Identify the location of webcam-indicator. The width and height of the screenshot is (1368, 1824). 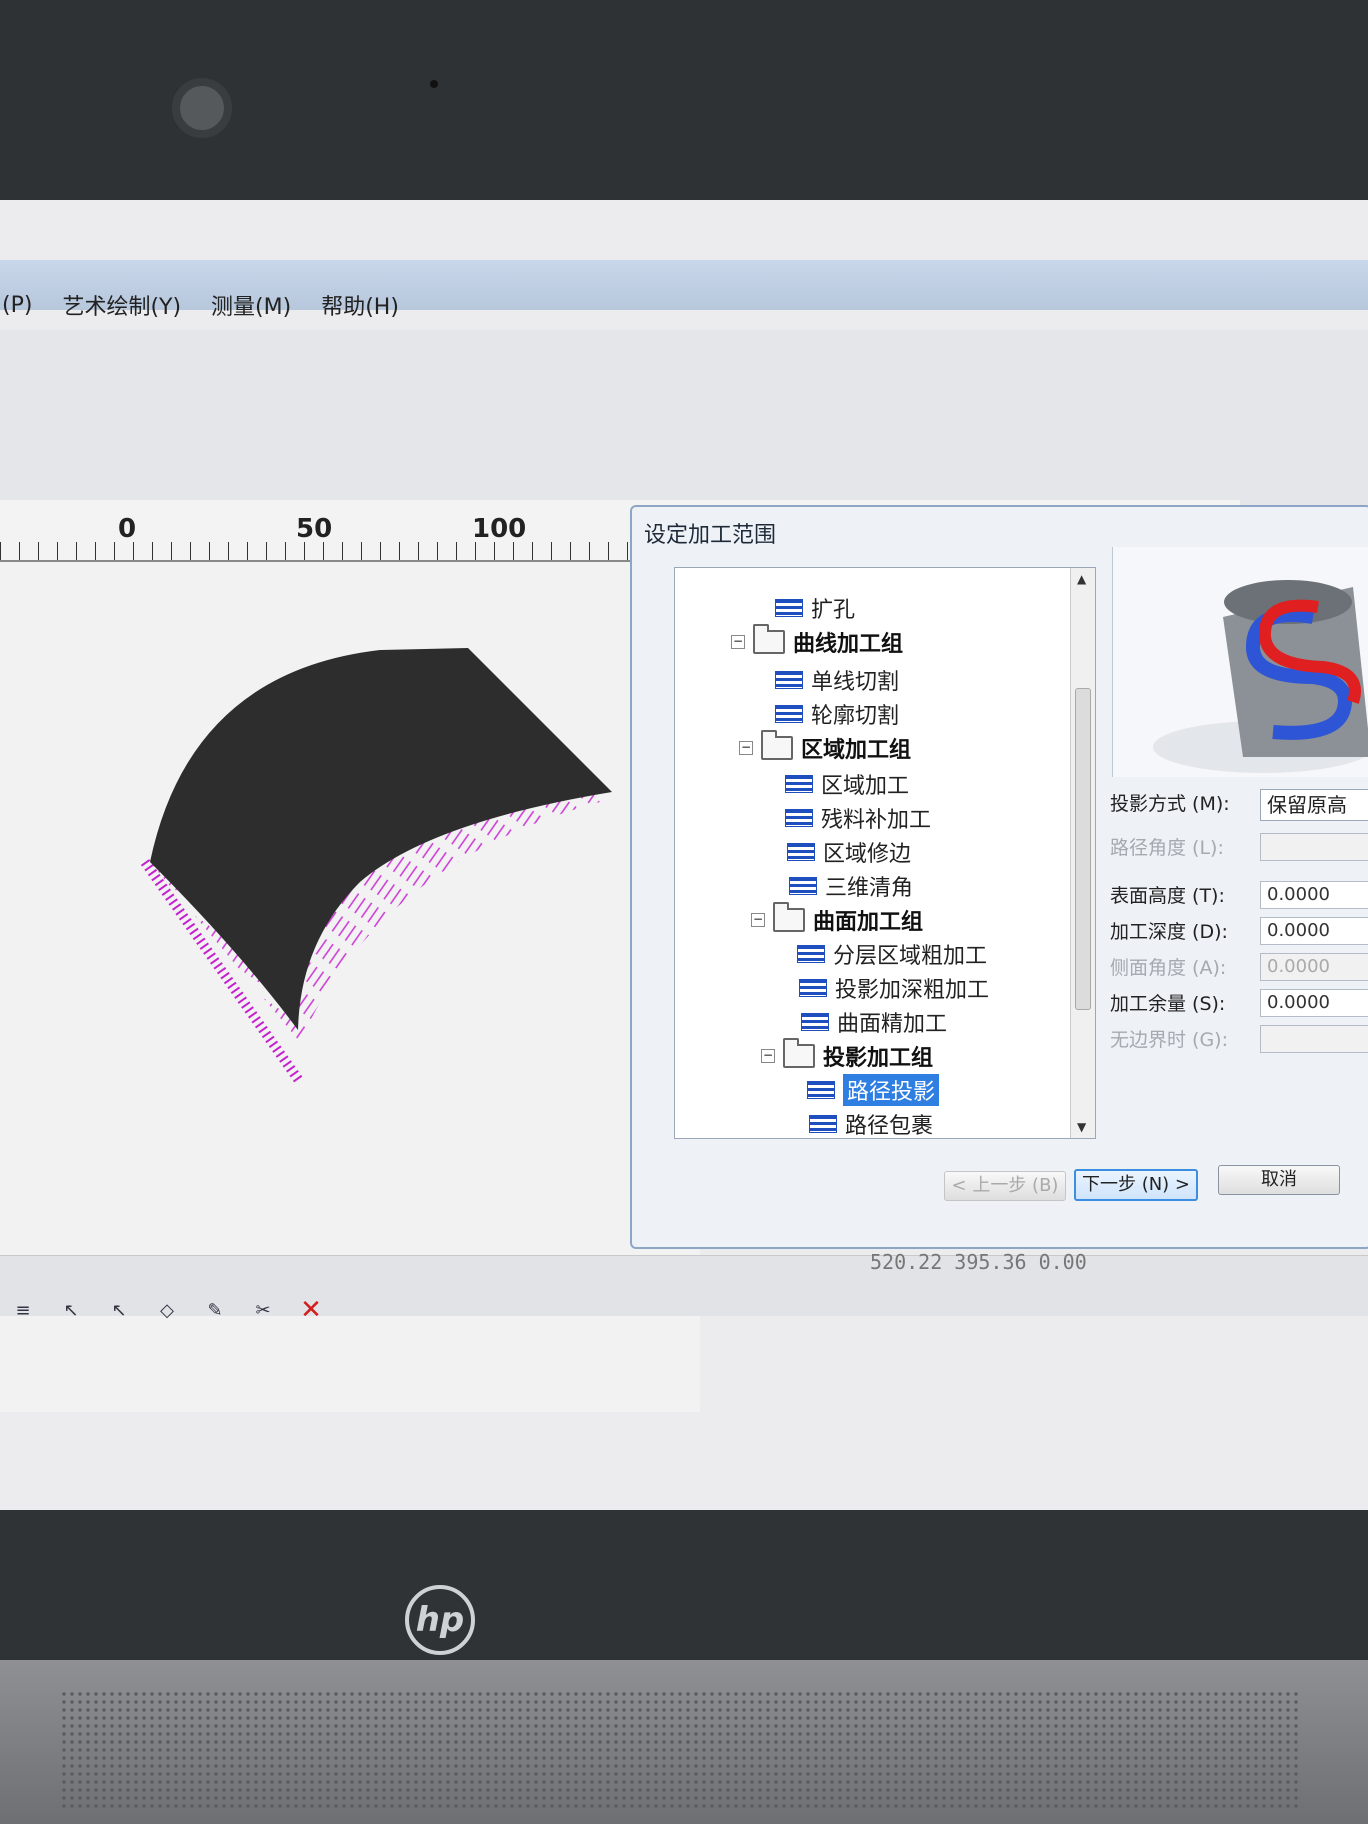
(434, 84).